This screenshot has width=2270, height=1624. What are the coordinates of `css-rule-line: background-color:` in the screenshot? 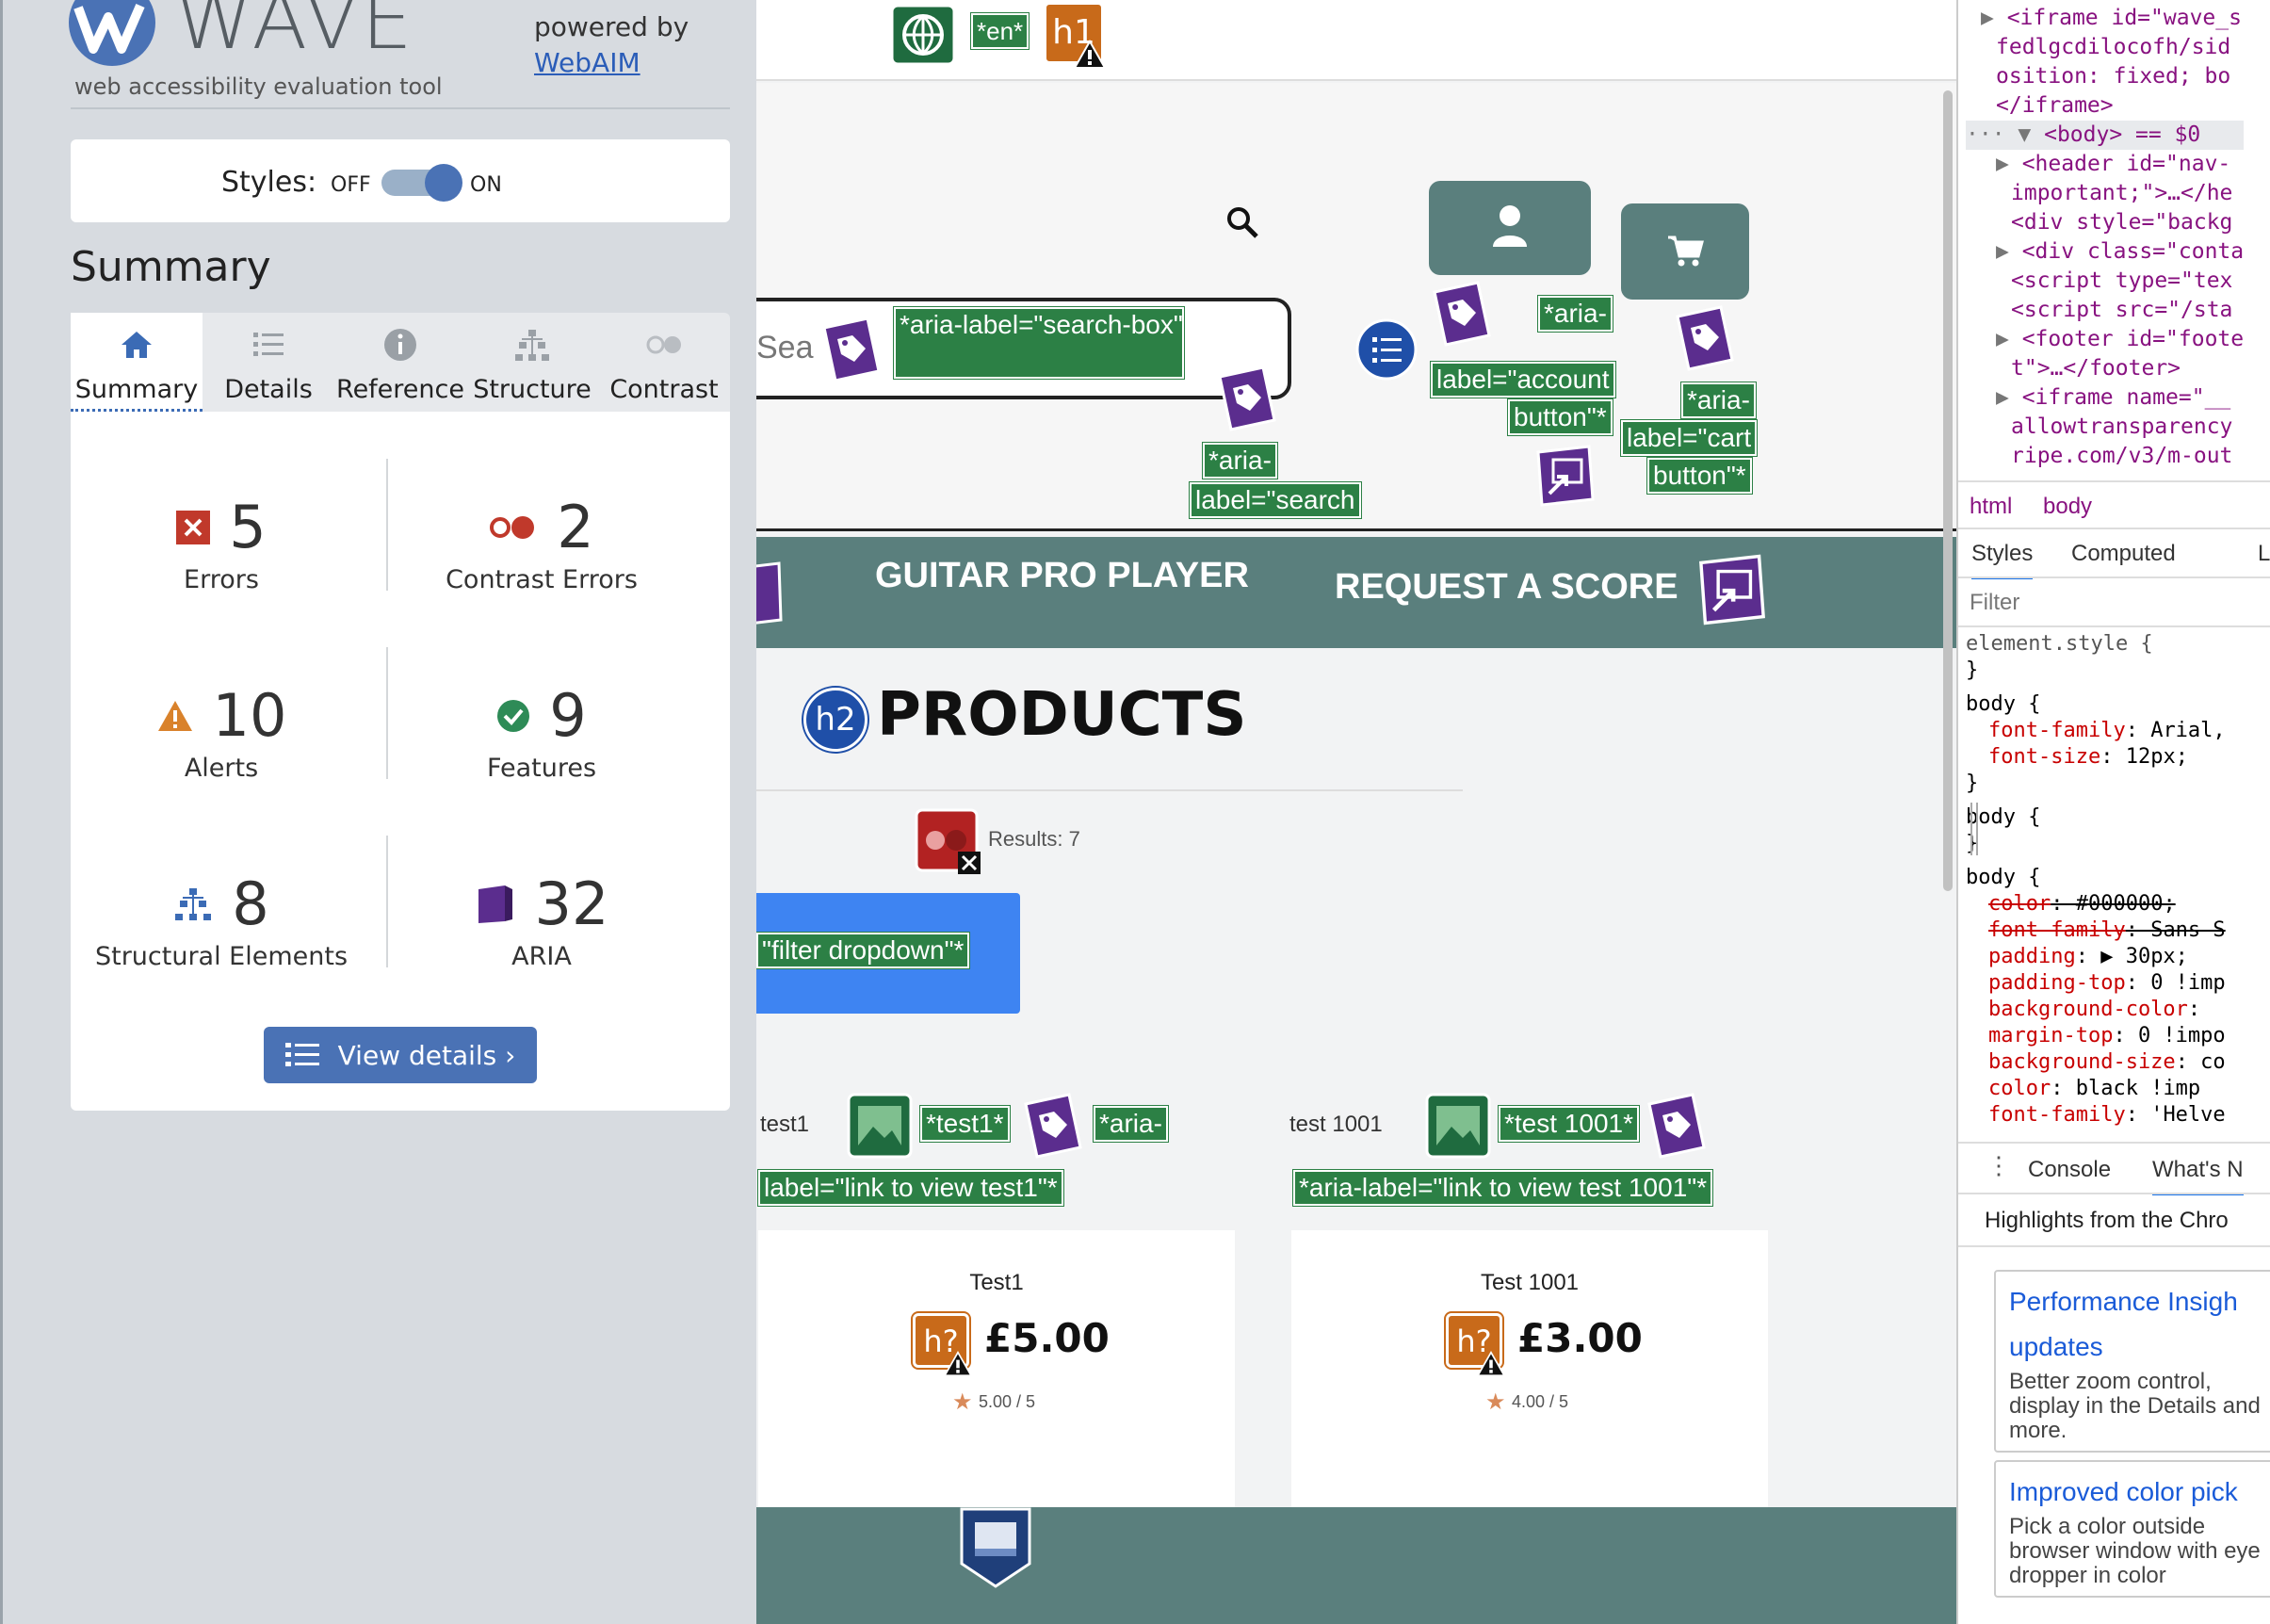 It's located at (2096, 1010).